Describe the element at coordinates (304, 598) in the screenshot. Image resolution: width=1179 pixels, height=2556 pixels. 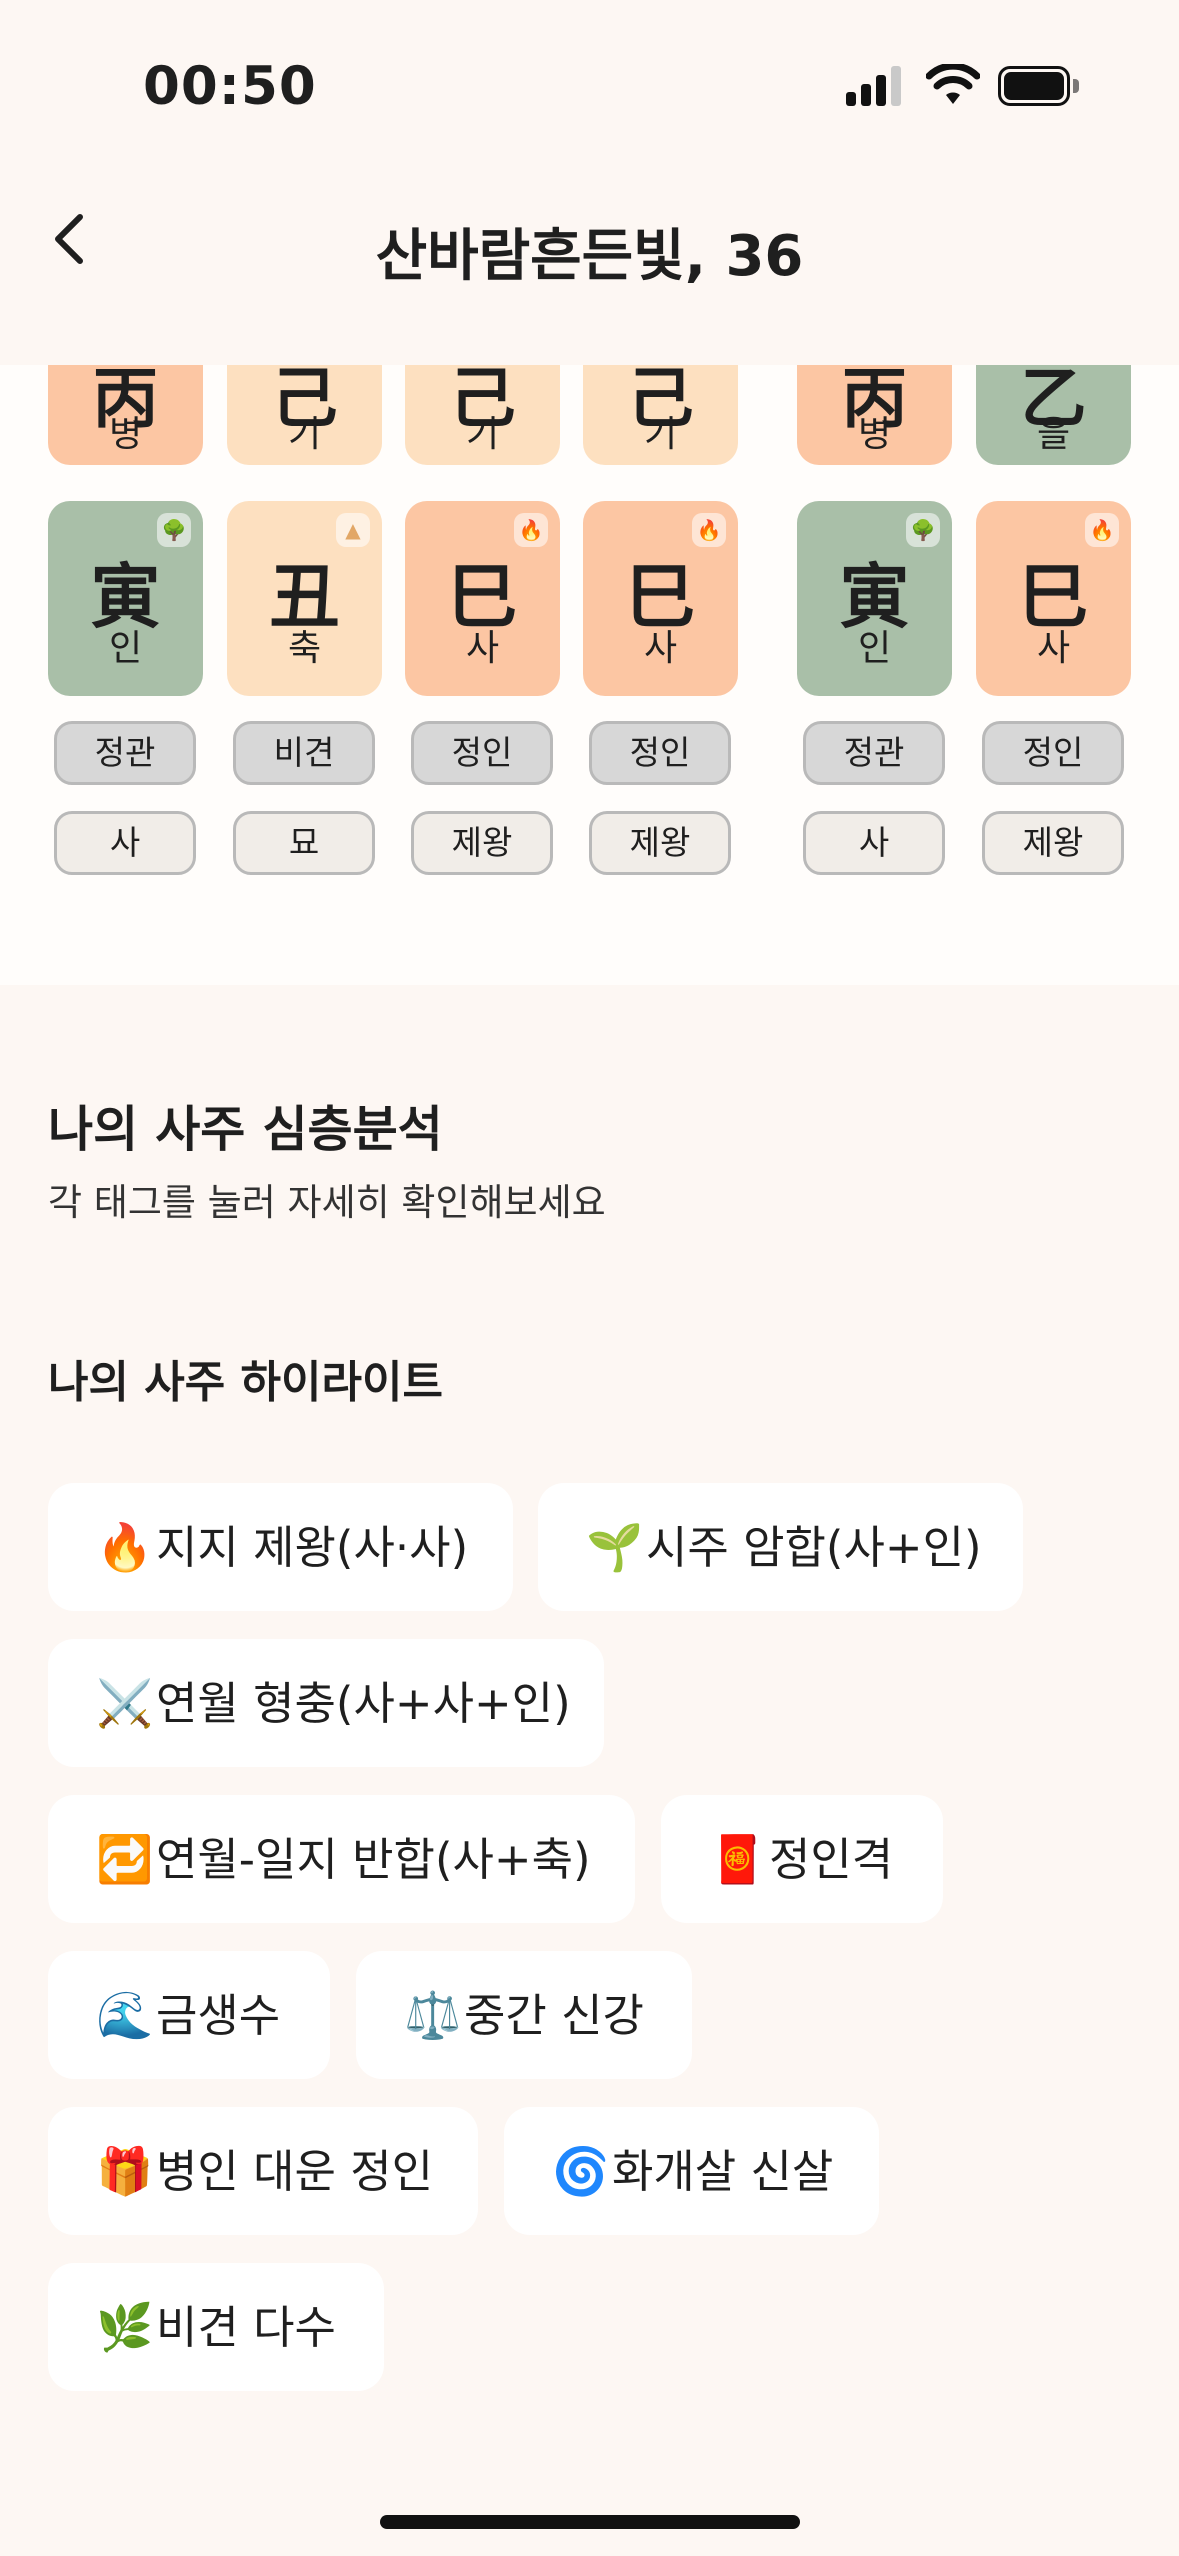
I see `earthly-branch: ▲ 丑 축` at that location.